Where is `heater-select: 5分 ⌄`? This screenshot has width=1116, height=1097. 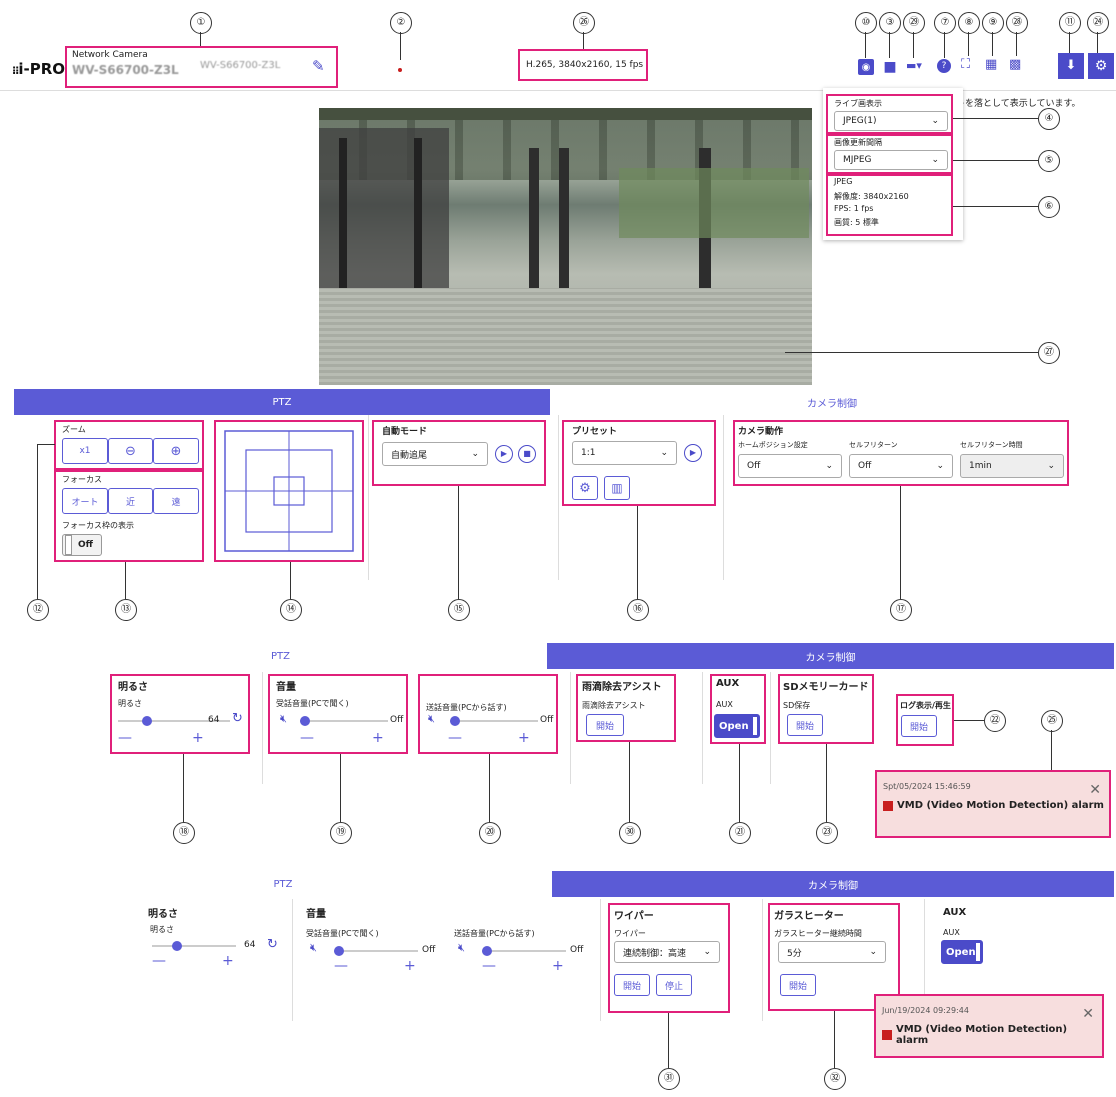 heater-select: 5分 ⌄ is located at coordinates (832, 952).